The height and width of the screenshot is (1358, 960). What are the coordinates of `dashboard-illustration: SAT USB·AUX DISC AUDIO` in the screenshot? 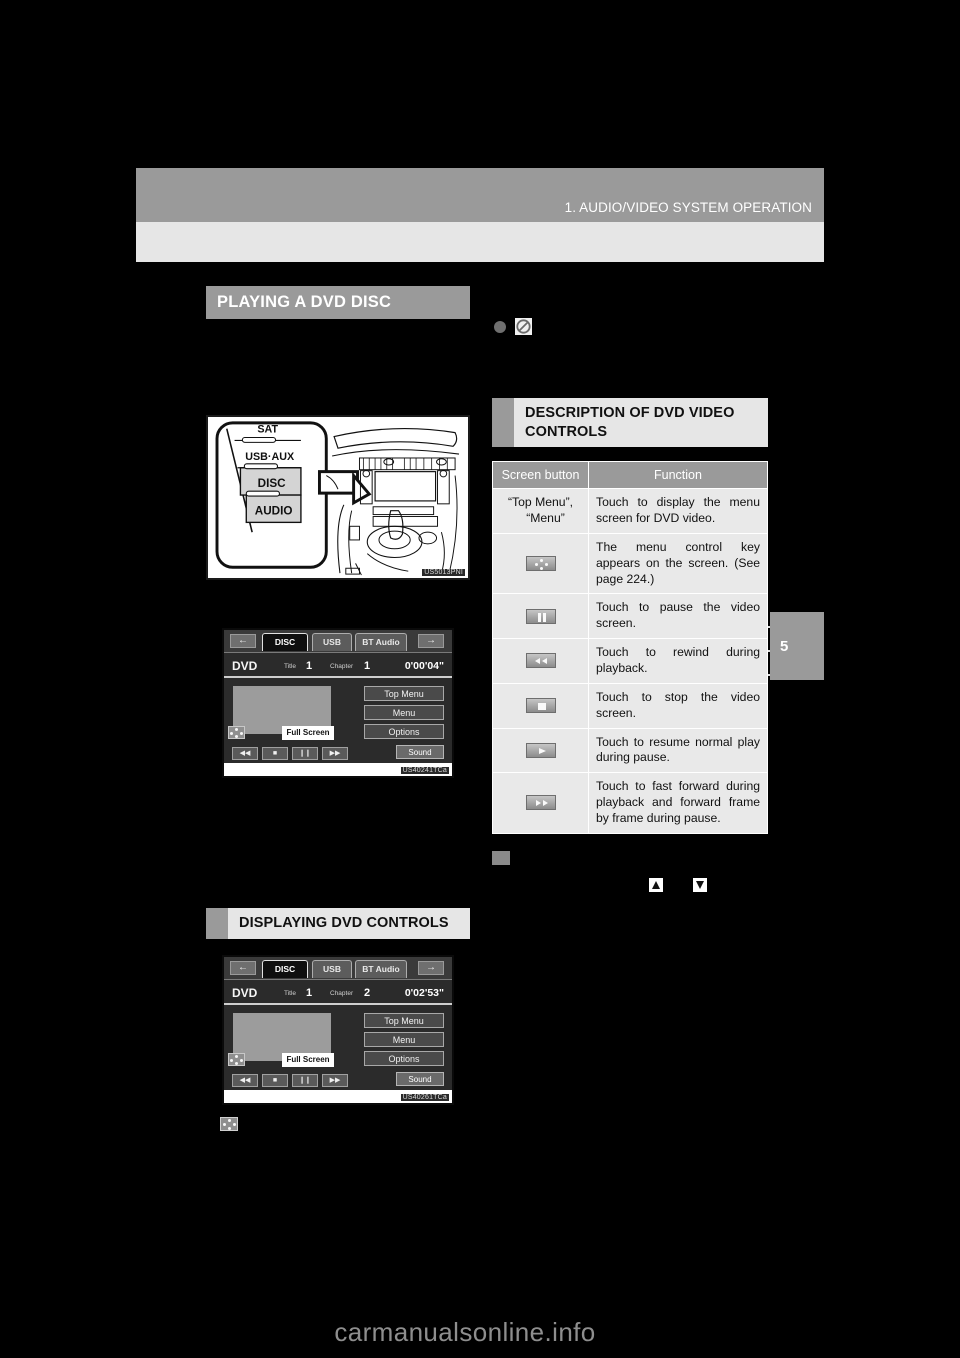 It's located at (338, 497).